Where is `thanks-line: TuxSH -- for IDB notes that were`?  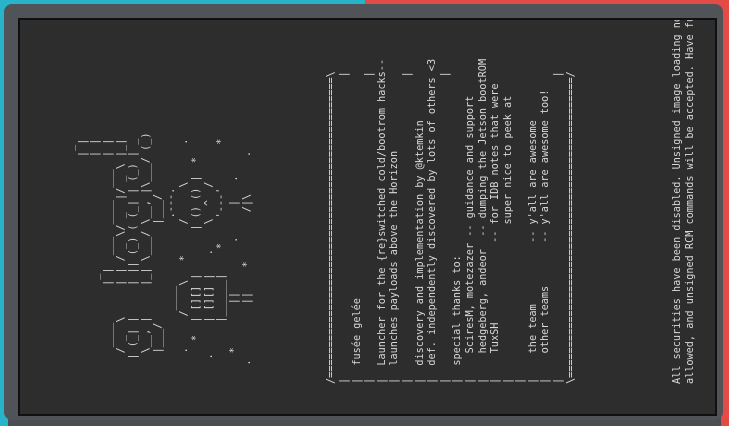 thanks-line: TuxSH -- for IDB notes that were is located at coordinates (496, 218).